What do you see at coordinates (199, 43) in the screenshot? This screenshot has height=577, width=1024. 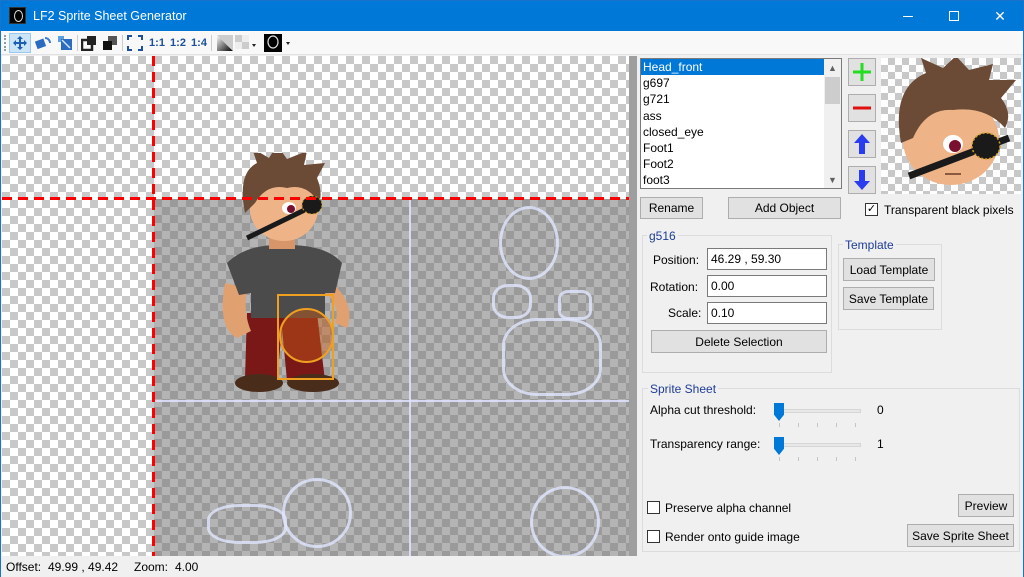 I see `zoom-1-4-button: 1:4` at bounding box center [199, 43].